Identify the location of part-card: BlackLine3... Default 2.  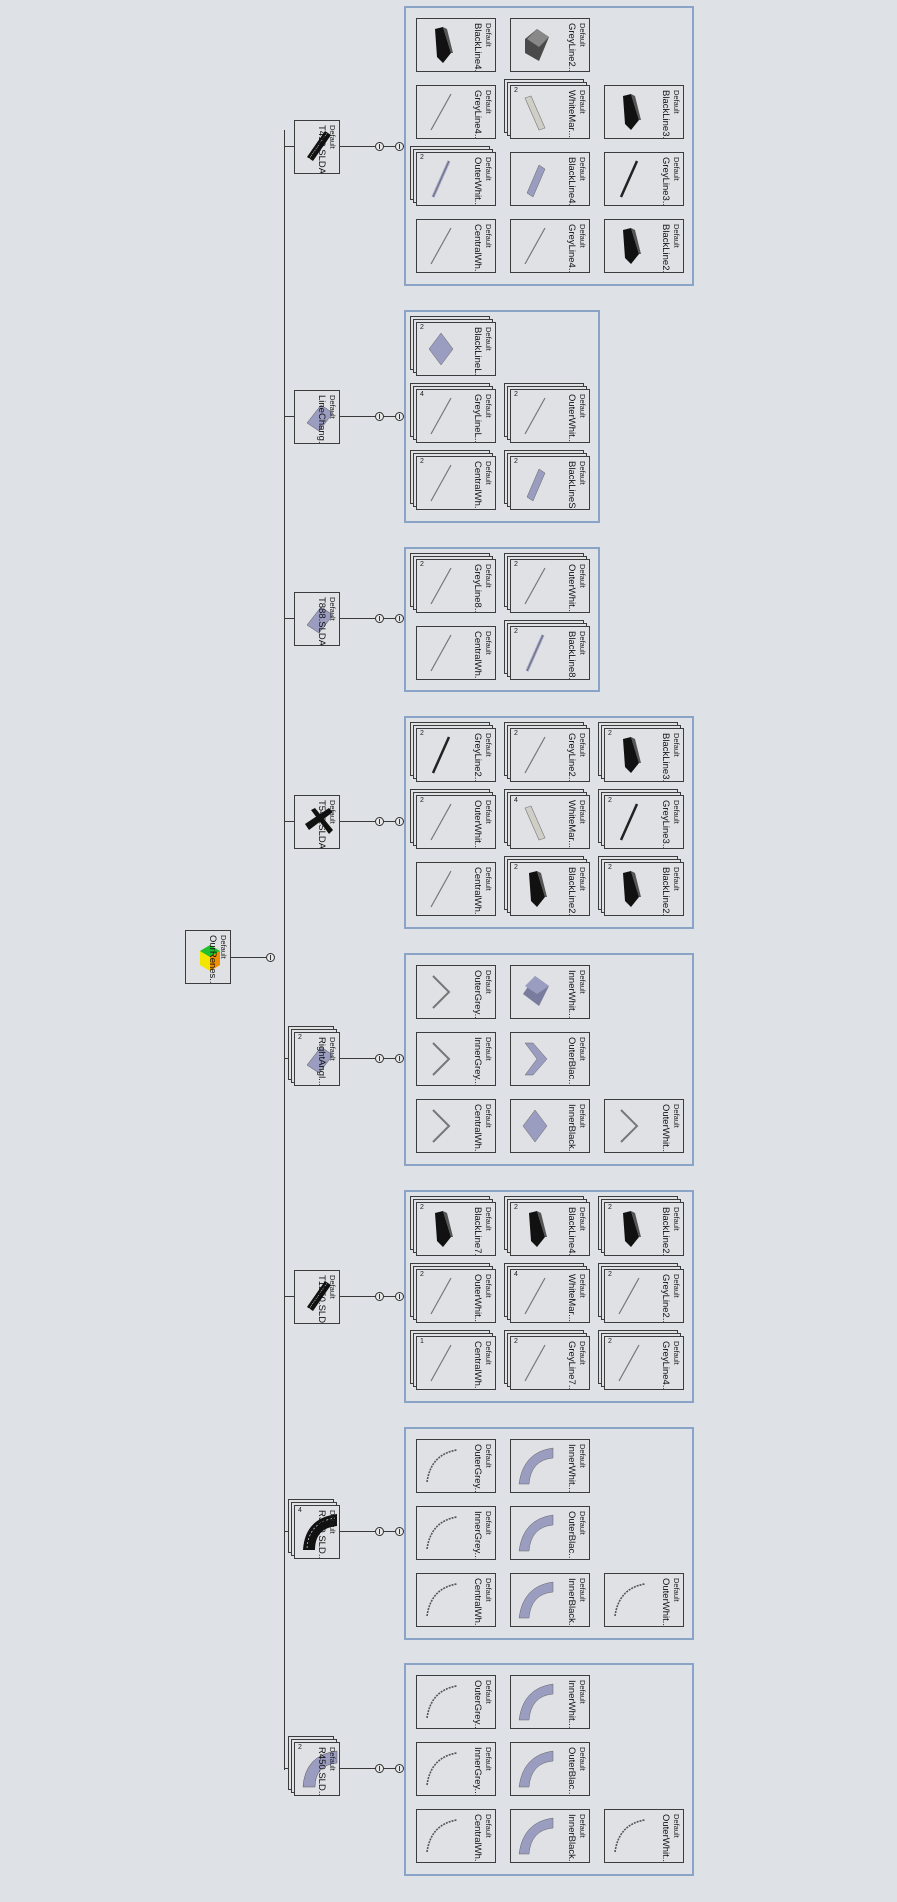
(644, 755).